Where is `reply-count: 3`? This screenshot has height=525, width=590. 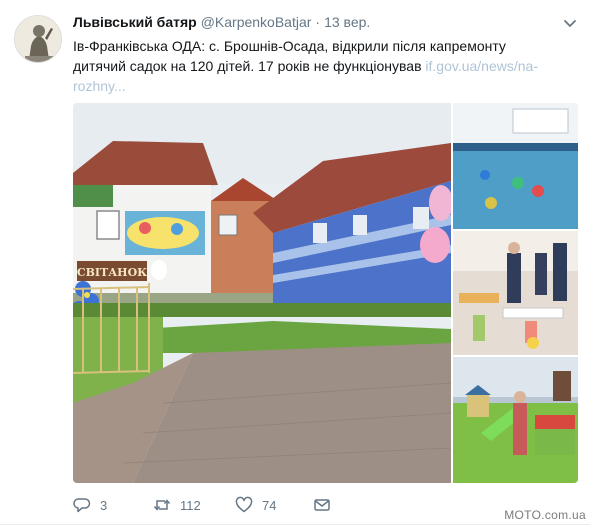
reply-count: 3 is located at coordinates (104, 505).